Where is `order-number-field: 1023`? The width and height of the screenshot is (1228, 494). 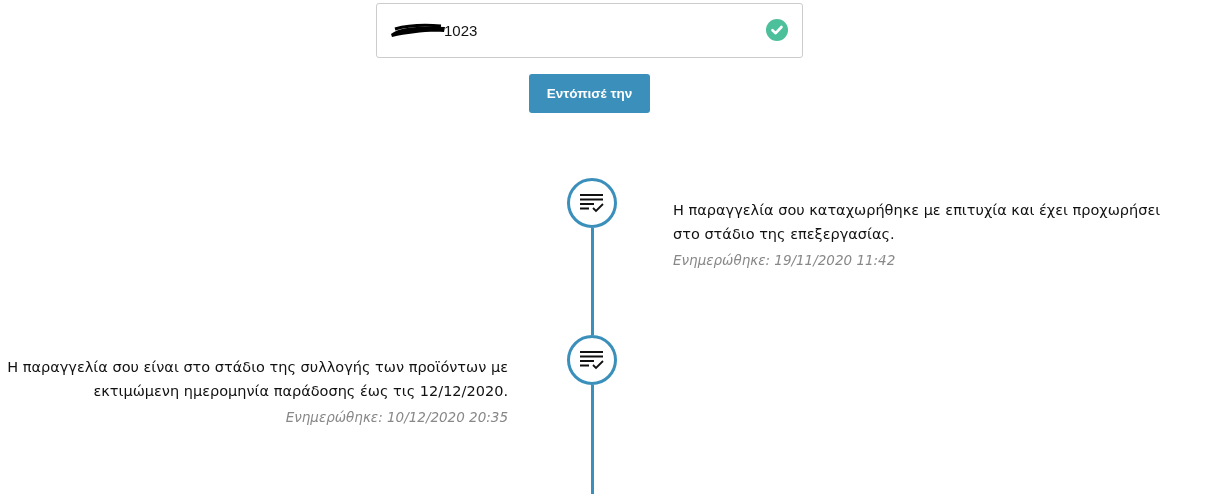 order-number-field: 1023 is located at coordinates (589, 30).